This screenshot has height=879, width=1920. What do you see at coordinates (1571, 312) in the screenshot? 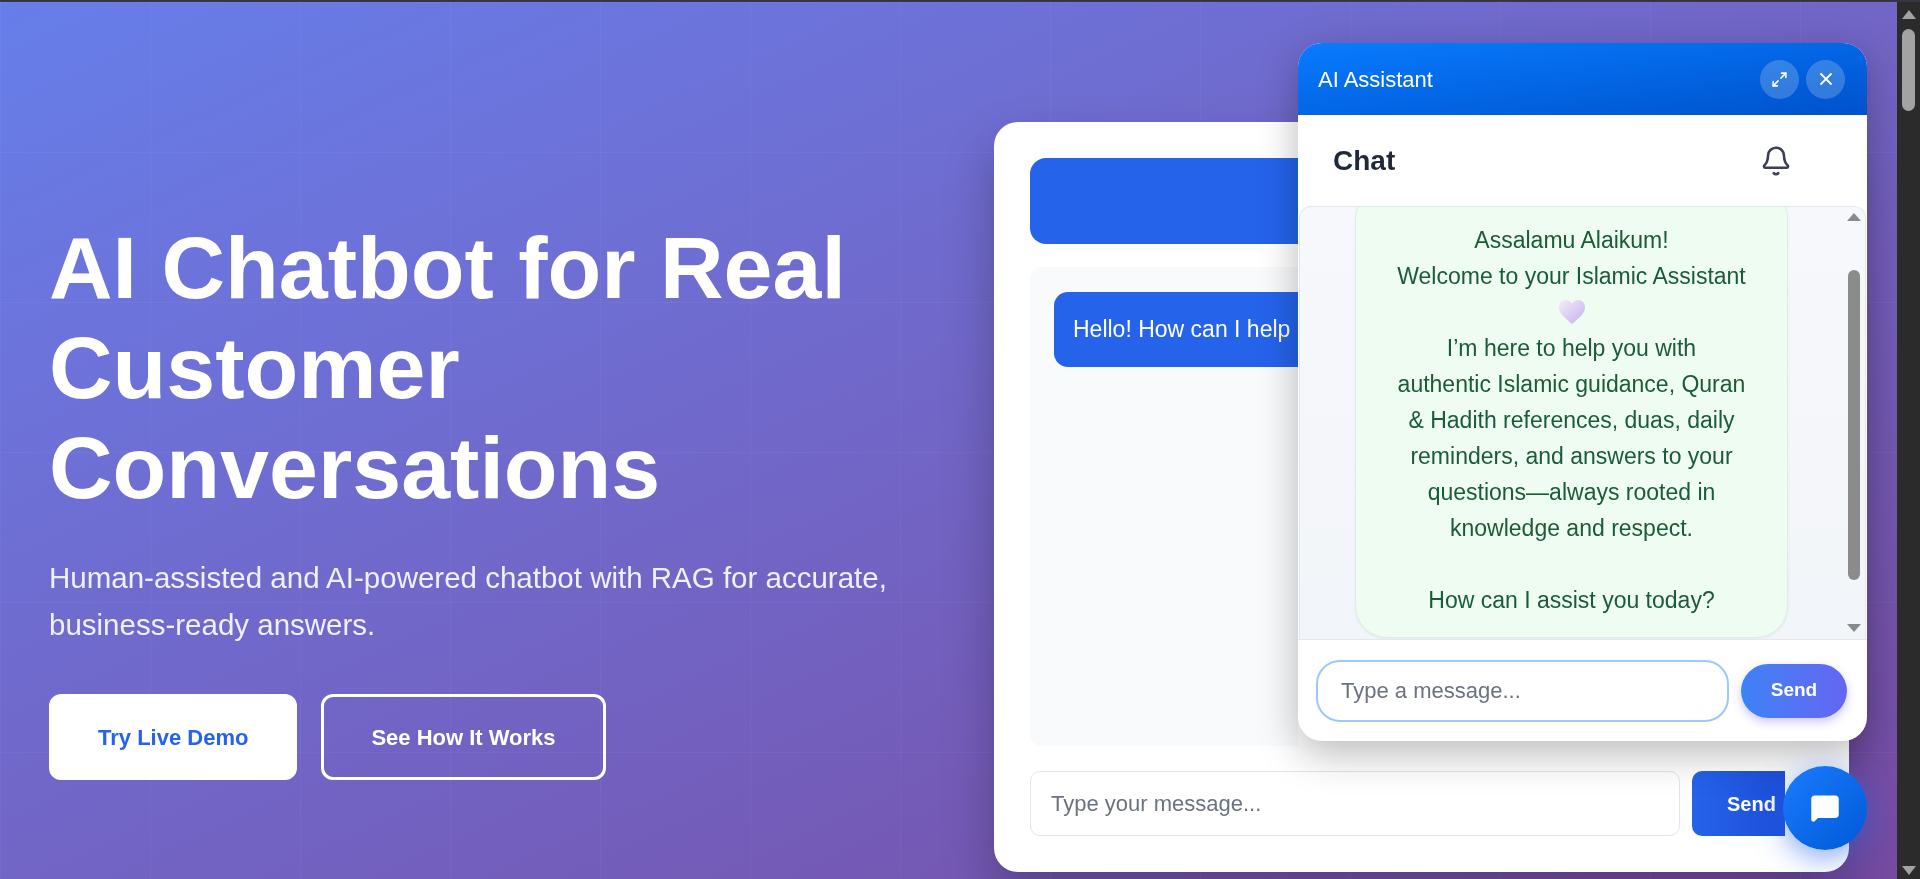
I see `heart-icon` at bounding box center [1571, 312].